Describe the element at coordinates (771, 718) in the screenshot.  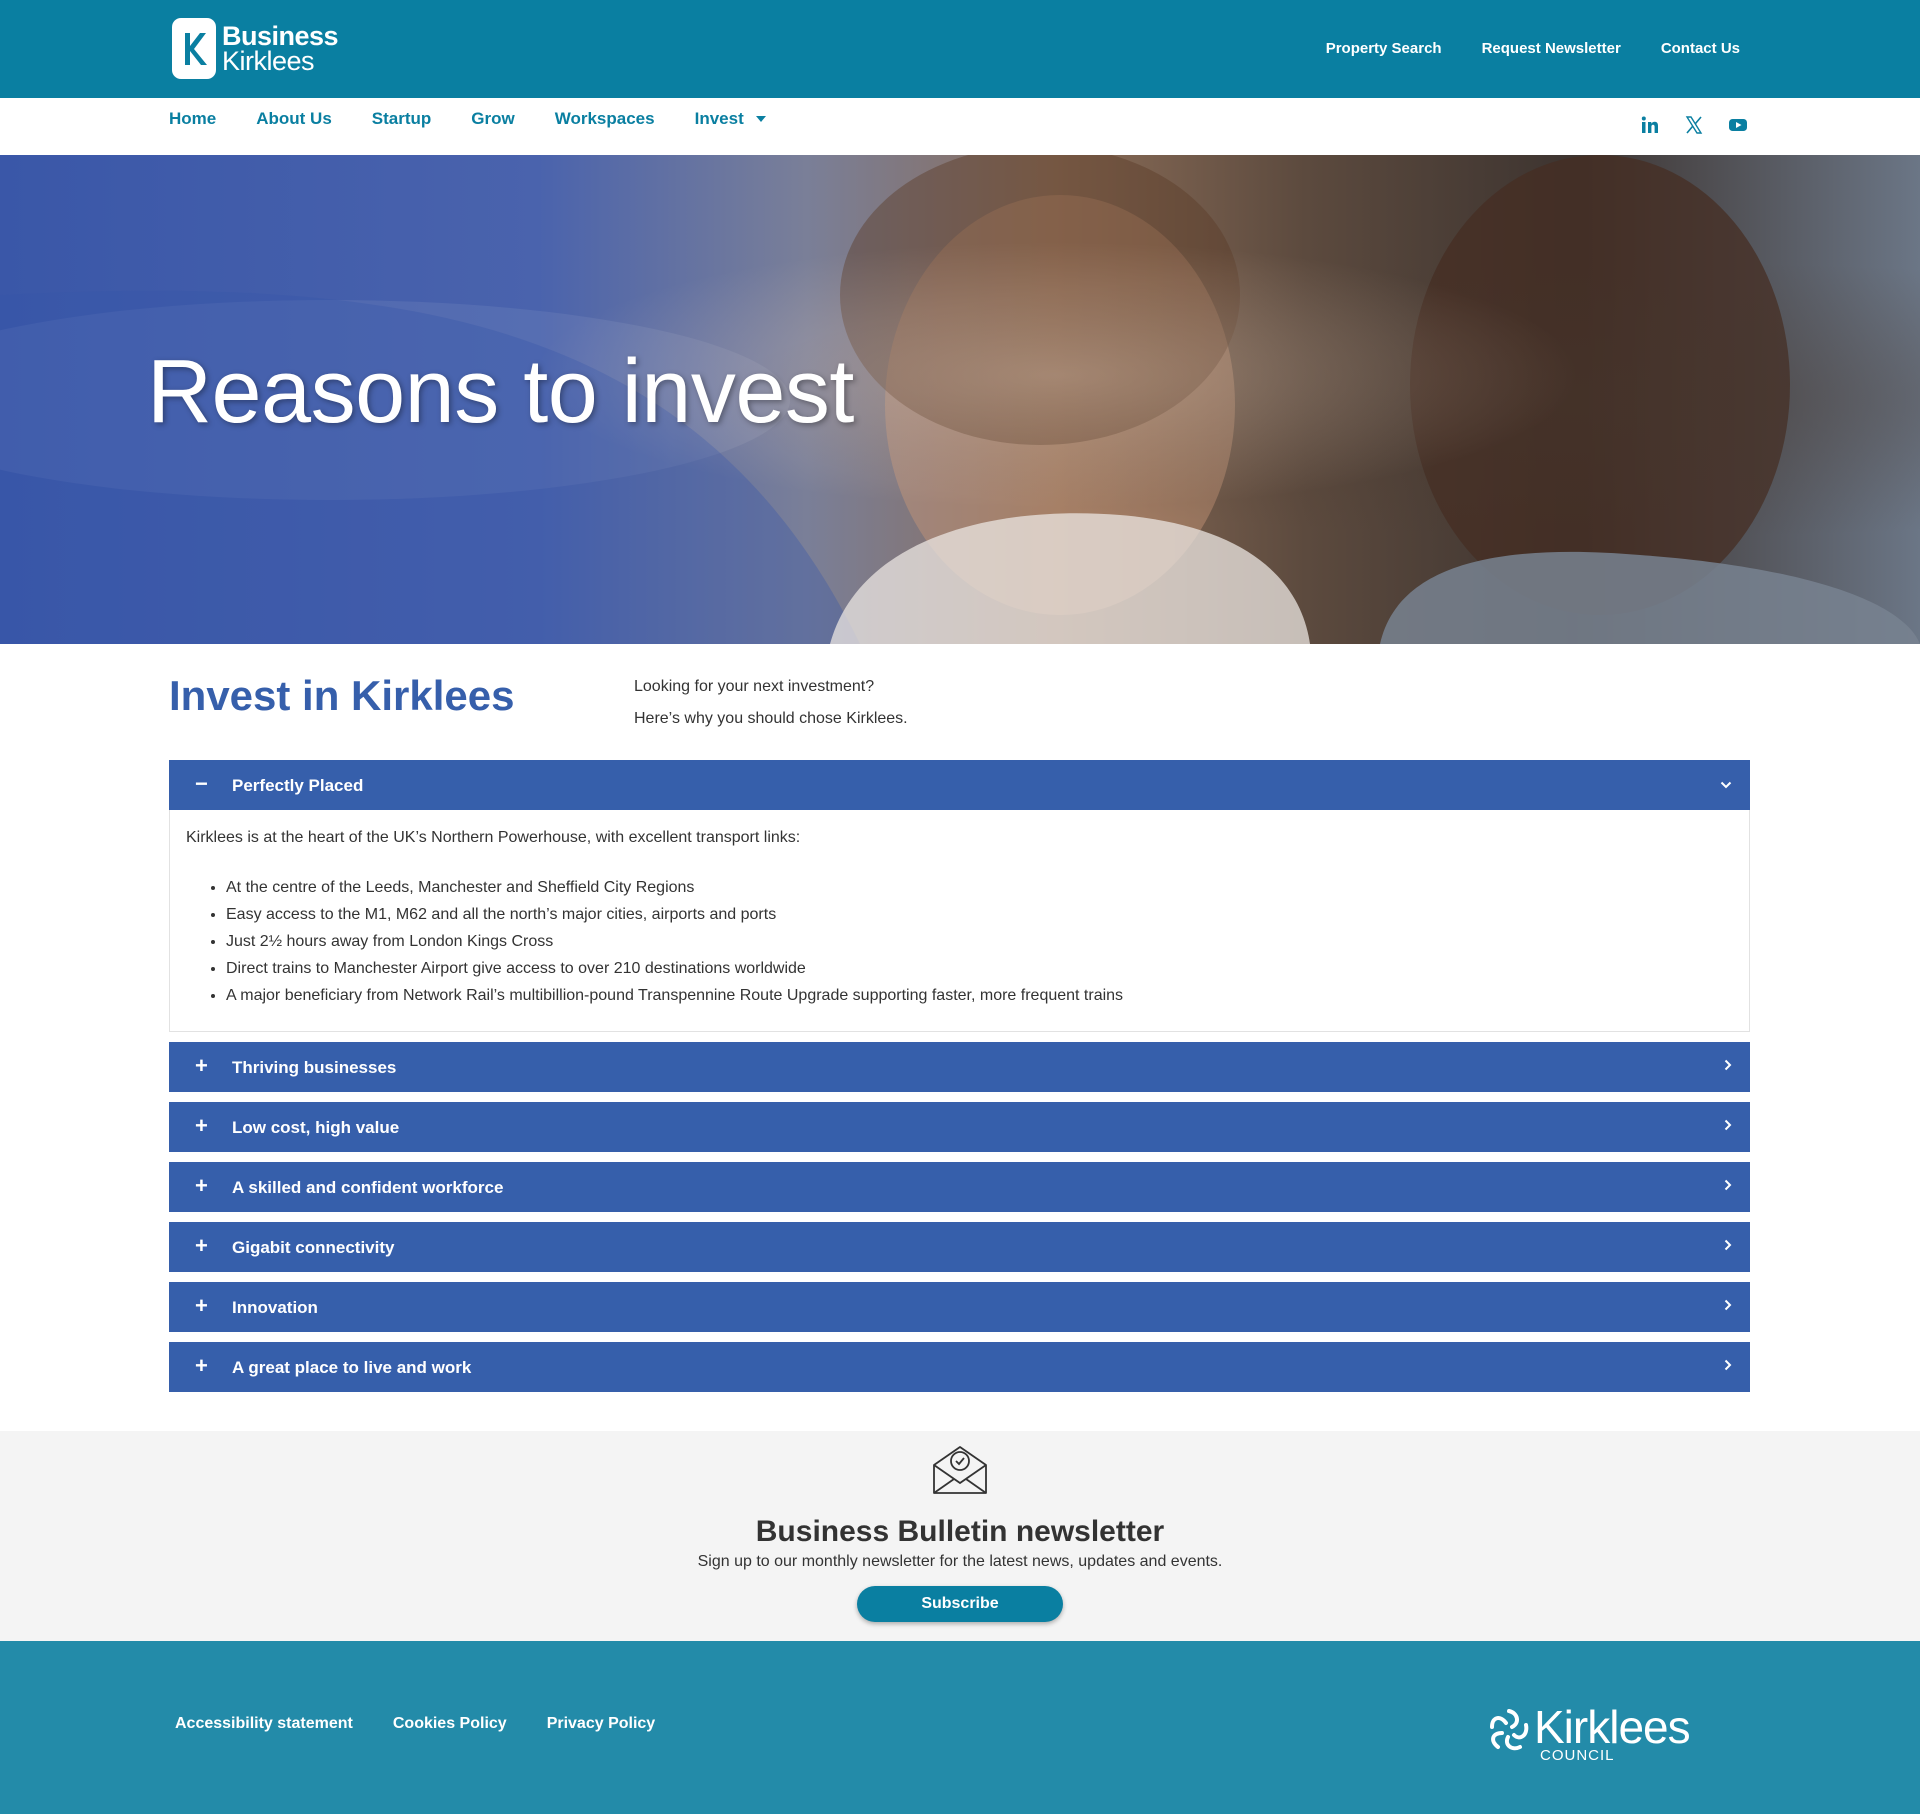
I see `intro-line-2: Here’s why you should chose Kirklees.` at that location.